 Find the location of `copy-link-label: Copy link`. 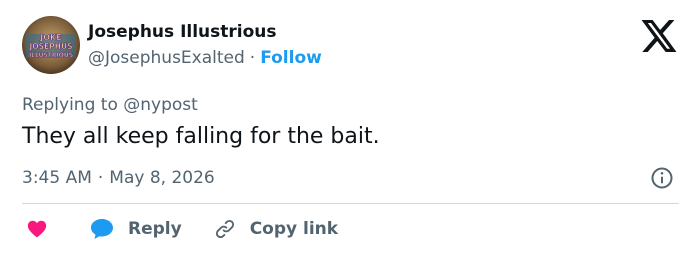

copy-link-label: Copy link is located at coordinates (294, 229).